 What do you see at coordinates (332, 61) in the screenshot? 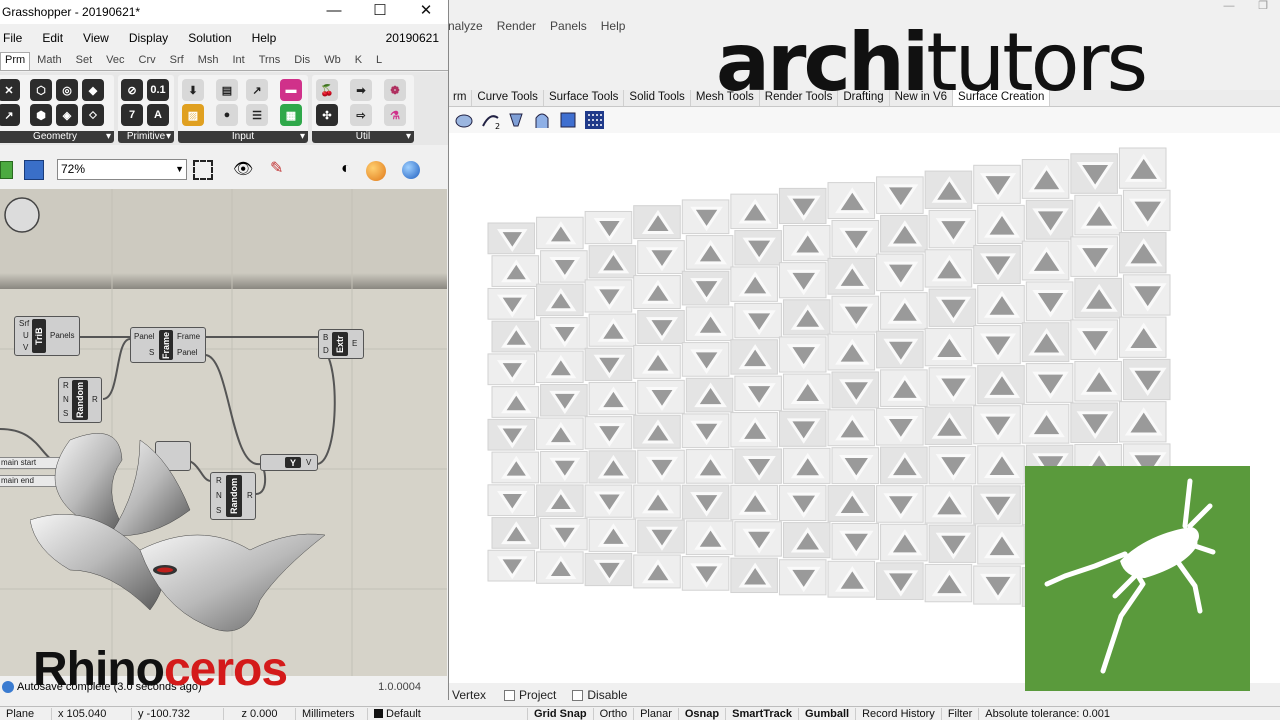
I see `tab-wb: Wb` at bounding box center [332, 61].